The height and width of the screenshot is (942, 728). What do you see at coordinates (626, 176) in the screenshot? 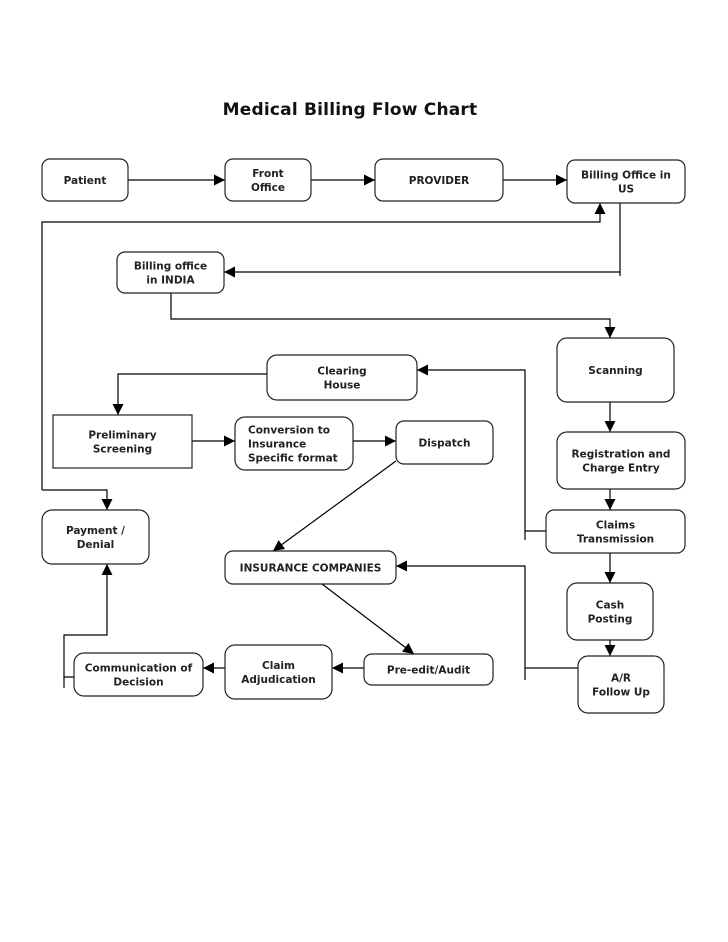
I see `node-label: Billing Office in` at bounding box center [626, 176].